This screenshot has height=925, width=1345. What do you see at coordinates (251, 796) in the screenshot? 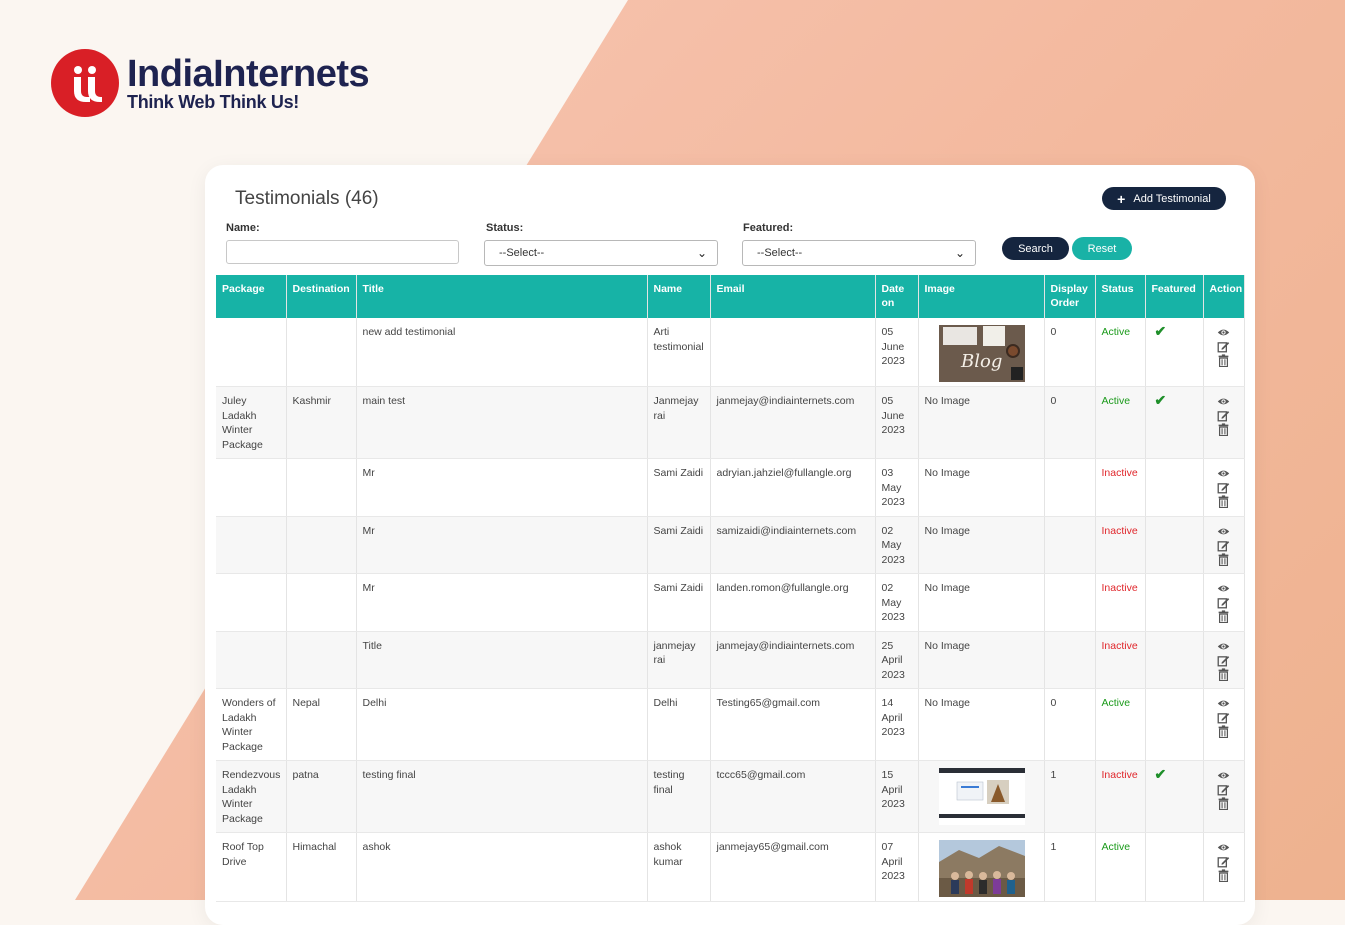
I see `cell-package: Rendezvous Ladakh Winter Package` at bounding box center [251, 796].